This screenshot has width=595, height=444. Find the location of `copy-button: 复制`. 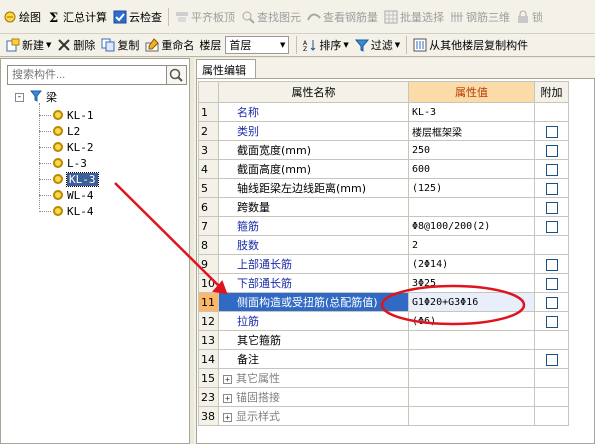

copy-button: 复制 is located at coordinates (120, 45).